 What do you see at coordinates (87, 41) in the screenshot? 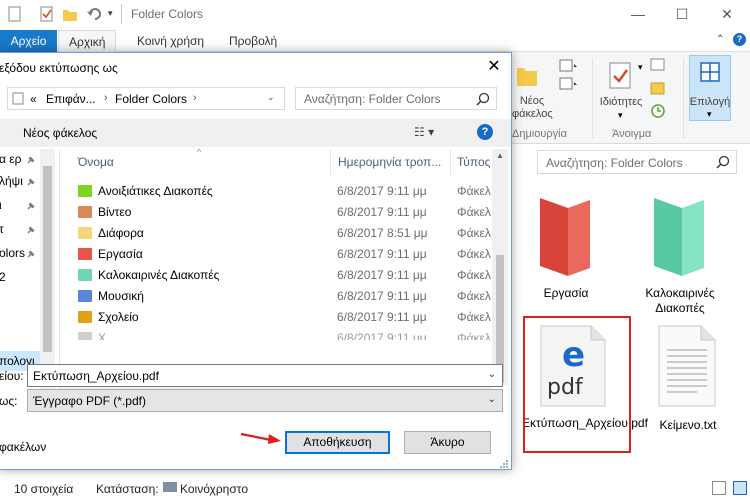
I see `tab-home: Αρχική` at bounding box center [87, 41].